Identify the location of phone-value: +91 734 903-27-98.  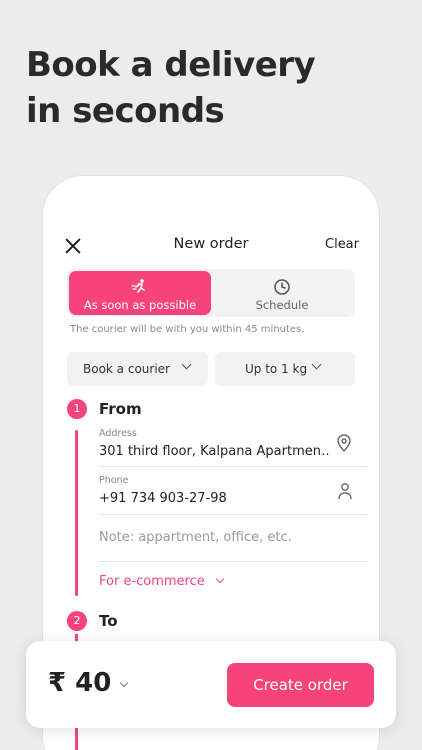
(163, 498).